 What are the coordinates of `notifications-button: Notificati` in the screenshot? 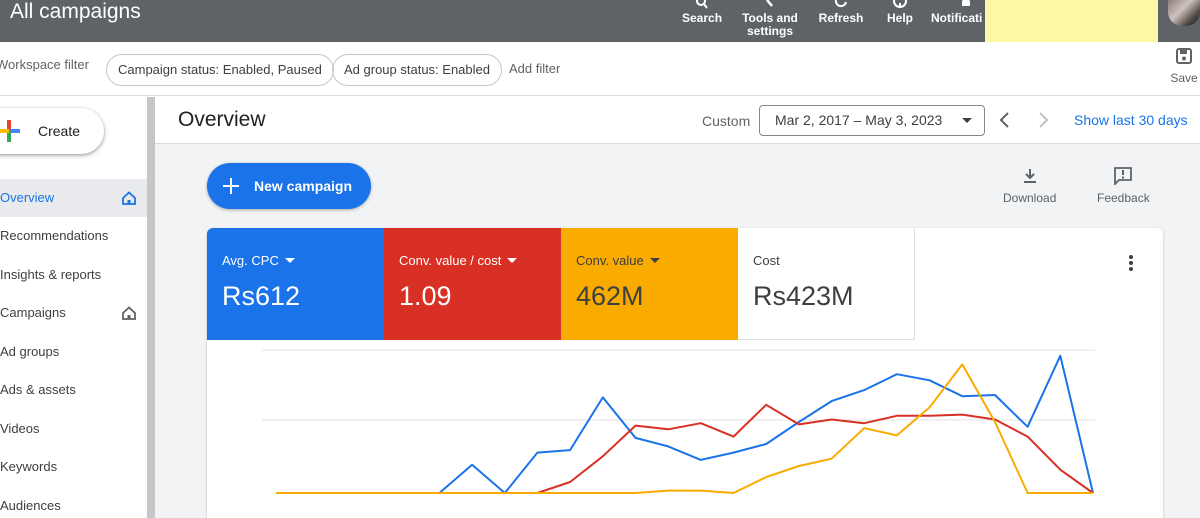 It's located at (961, 21).